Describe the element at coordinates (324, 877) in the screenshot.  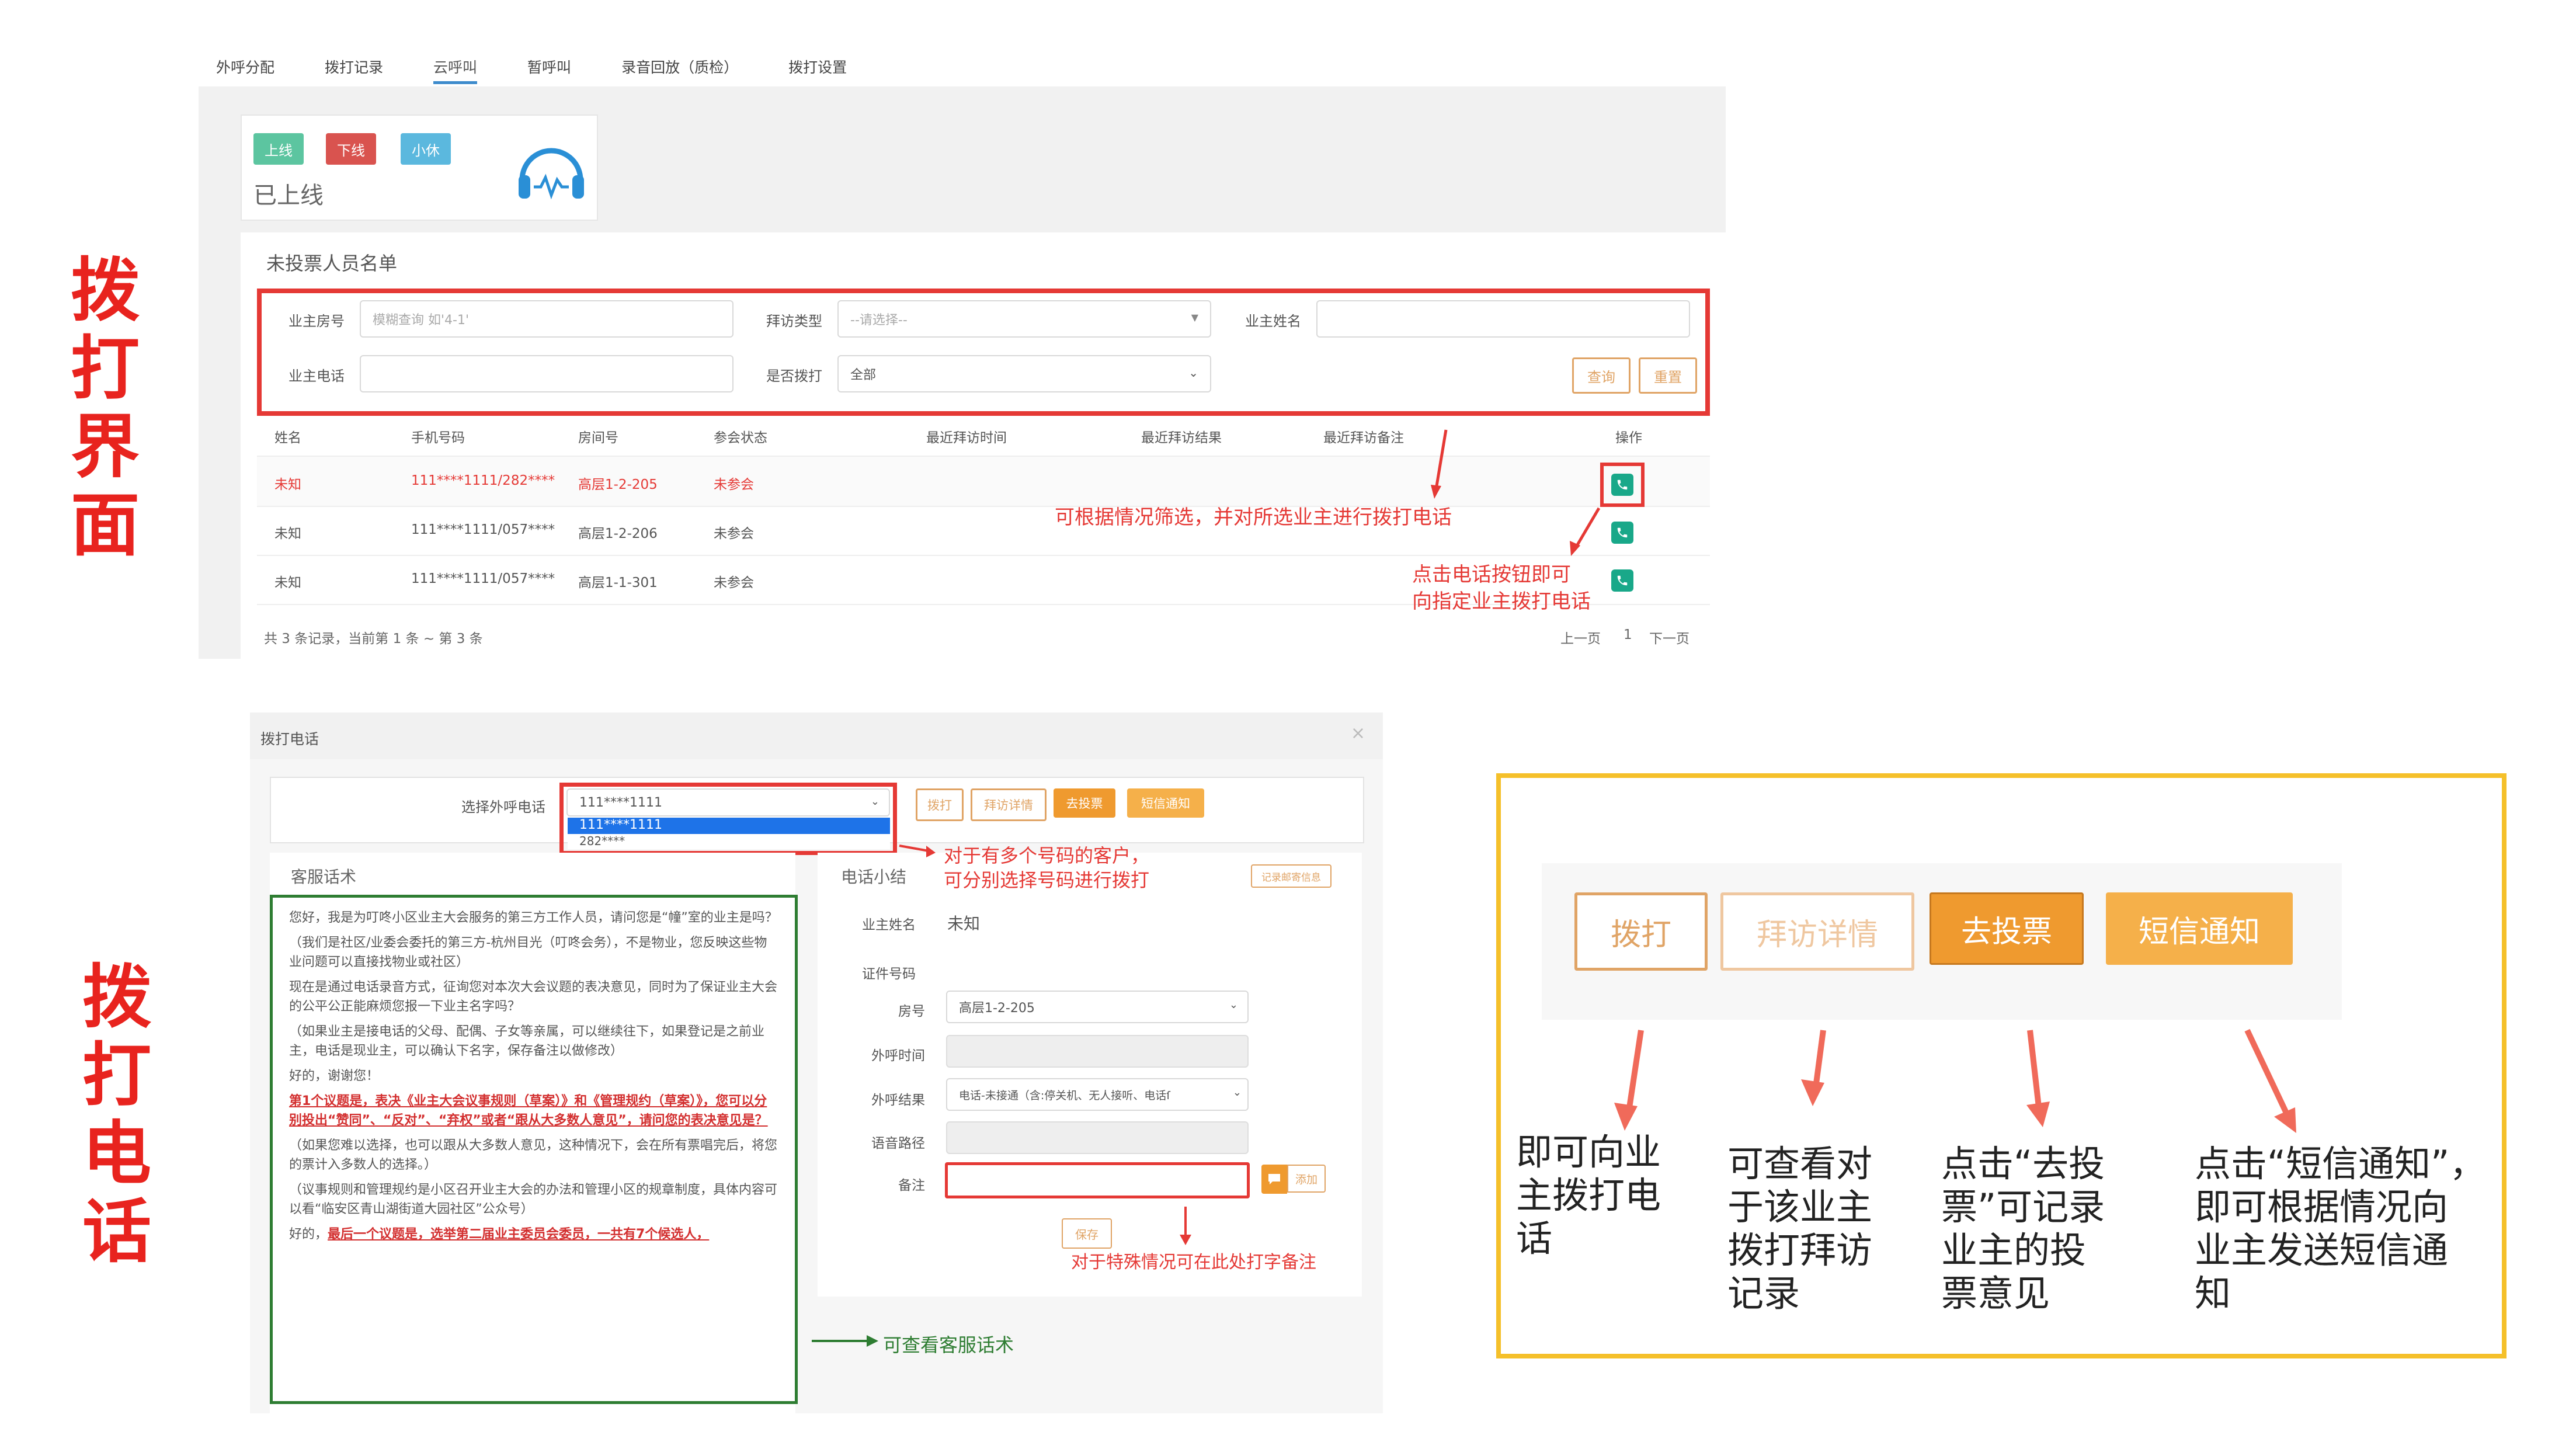
I see `script-title: 客服话术` at that location.